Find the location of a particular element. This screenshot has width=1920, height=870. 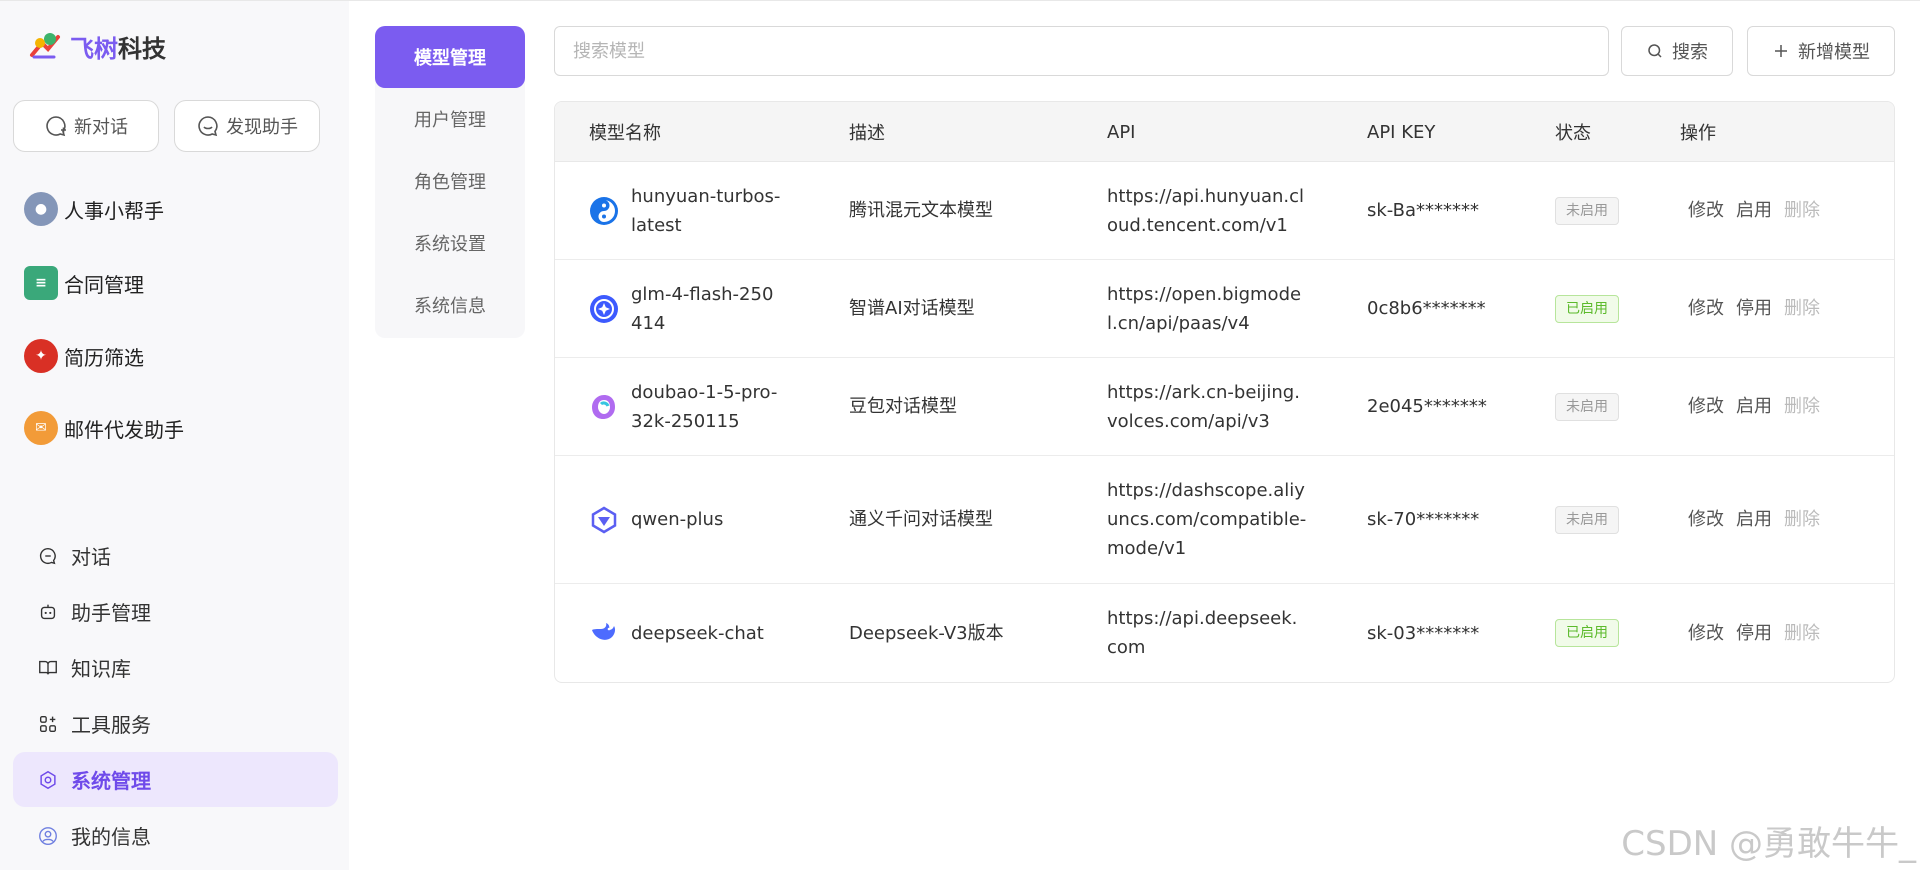

model-api-key: 0c8b6******* is located at coordinates (1426, 308).